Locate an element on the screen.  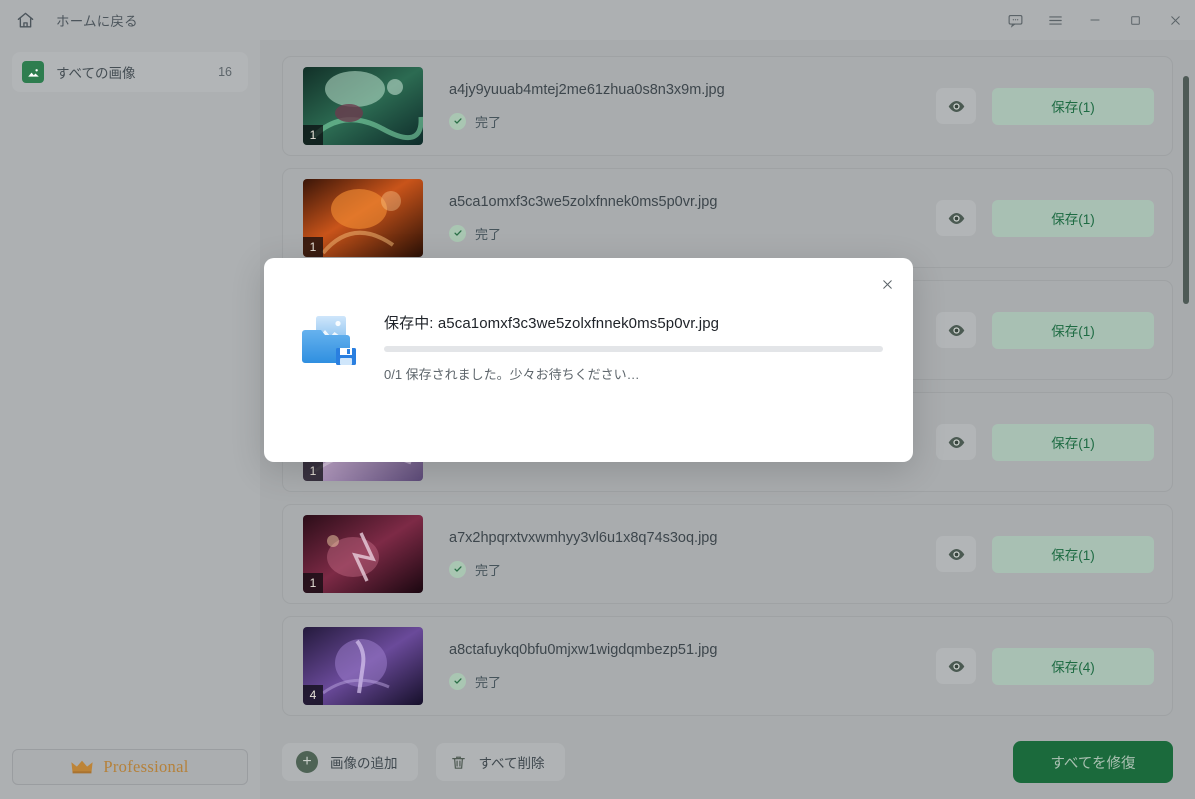
row-info: a7x2hpqrxtvxwmhyy3vl6u1x8q74s3oq.jpg 完了 is located at coordinates (679, 554).